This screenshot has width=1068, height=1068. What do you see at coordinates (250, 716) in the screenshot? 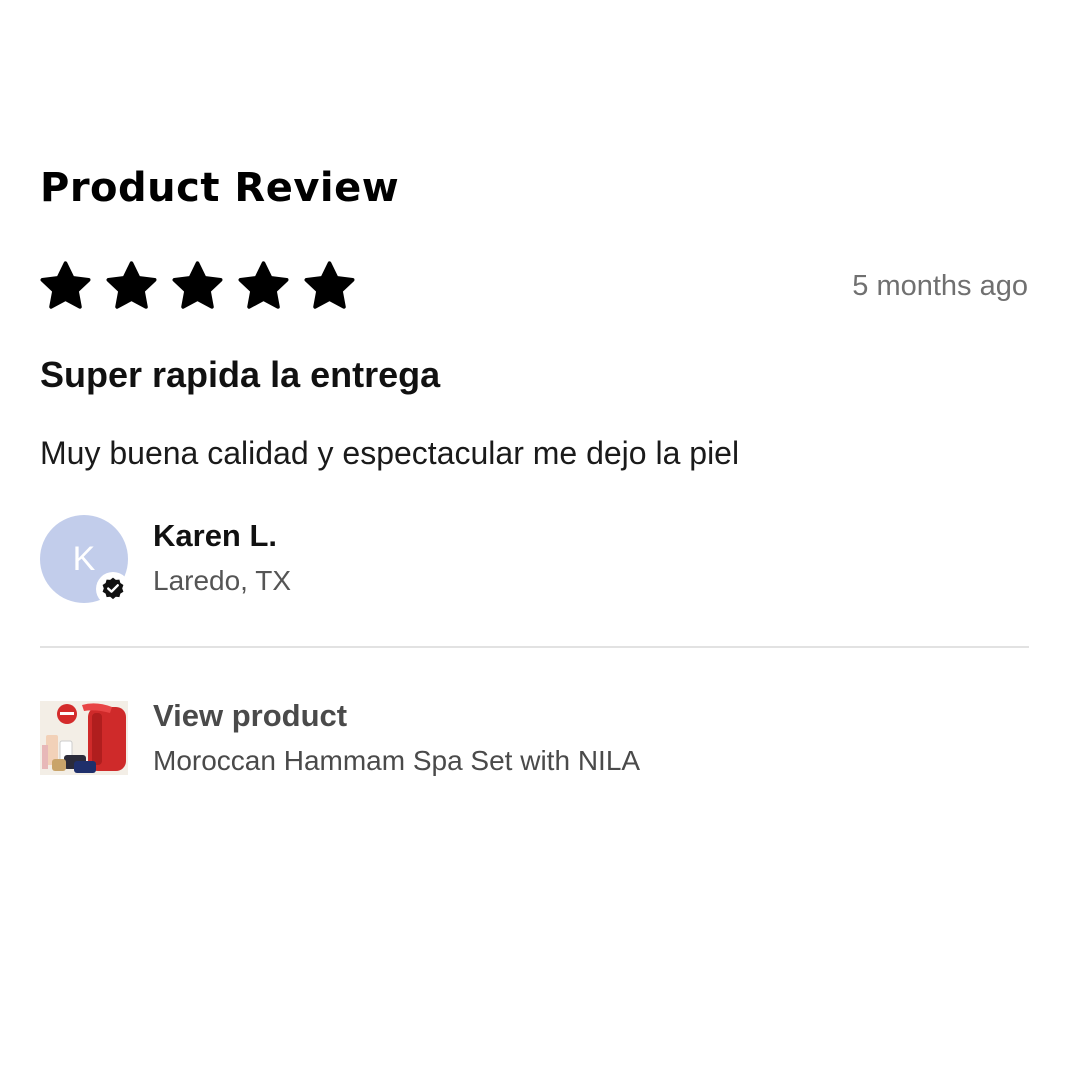
I see `view-product-link: View product` at bounding box center [250, 716].